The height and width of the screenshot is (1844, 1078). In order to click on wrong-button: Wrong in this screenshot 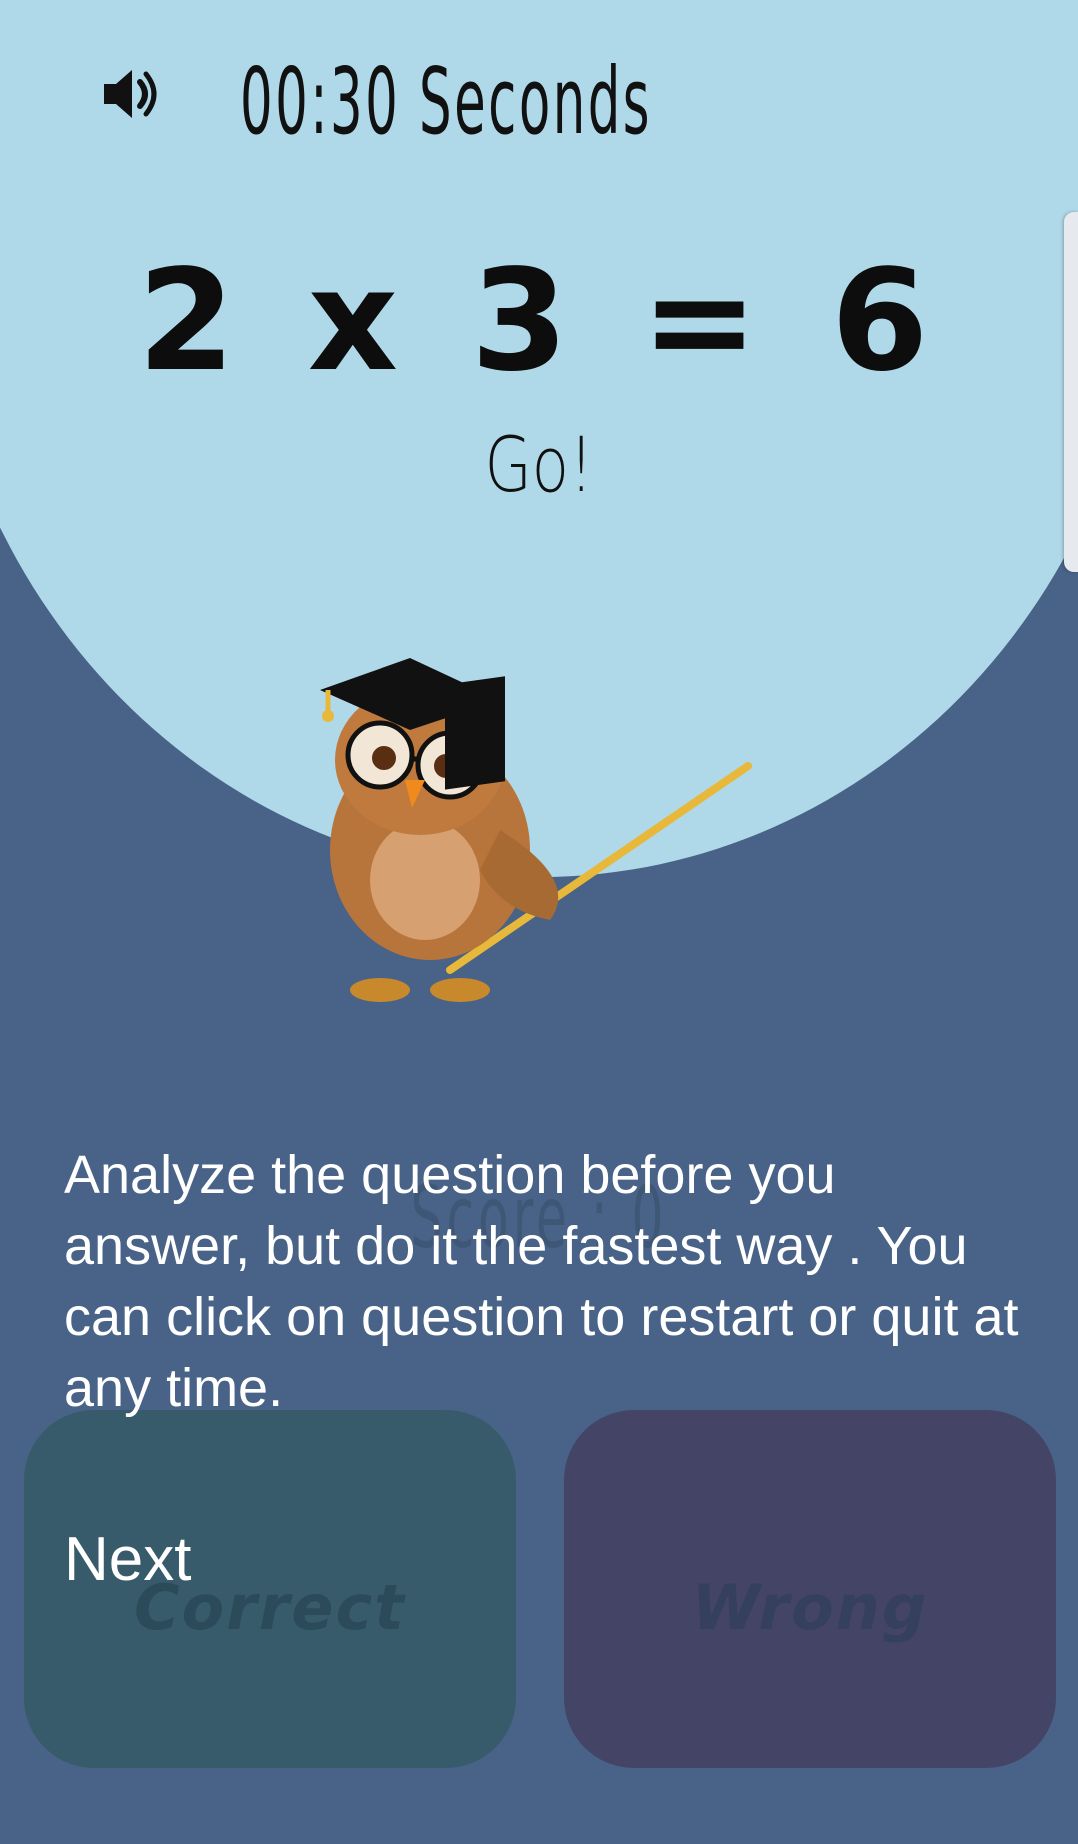, I will do `click(810, 1589)`.